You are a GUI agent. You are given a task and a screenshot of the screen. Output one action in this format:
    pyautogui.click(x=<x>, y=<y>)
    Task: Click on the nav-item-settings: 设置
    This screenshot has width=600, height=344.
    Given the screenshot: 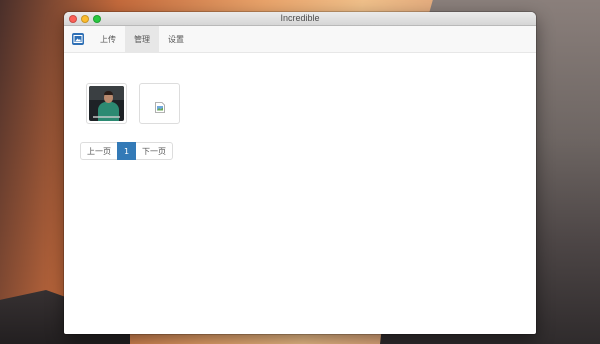 What is the action you would take?
    pyautogui.click(x=176, y=39)
    